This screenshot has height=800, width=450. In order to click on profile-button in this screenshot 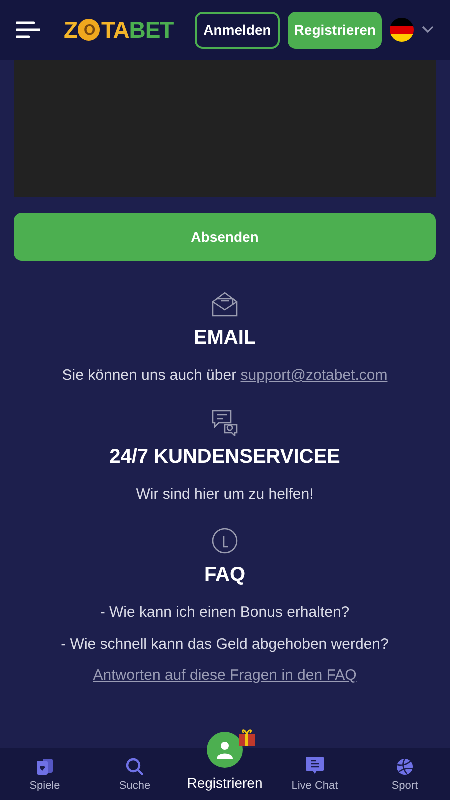, I will do `click(225, 750)`.